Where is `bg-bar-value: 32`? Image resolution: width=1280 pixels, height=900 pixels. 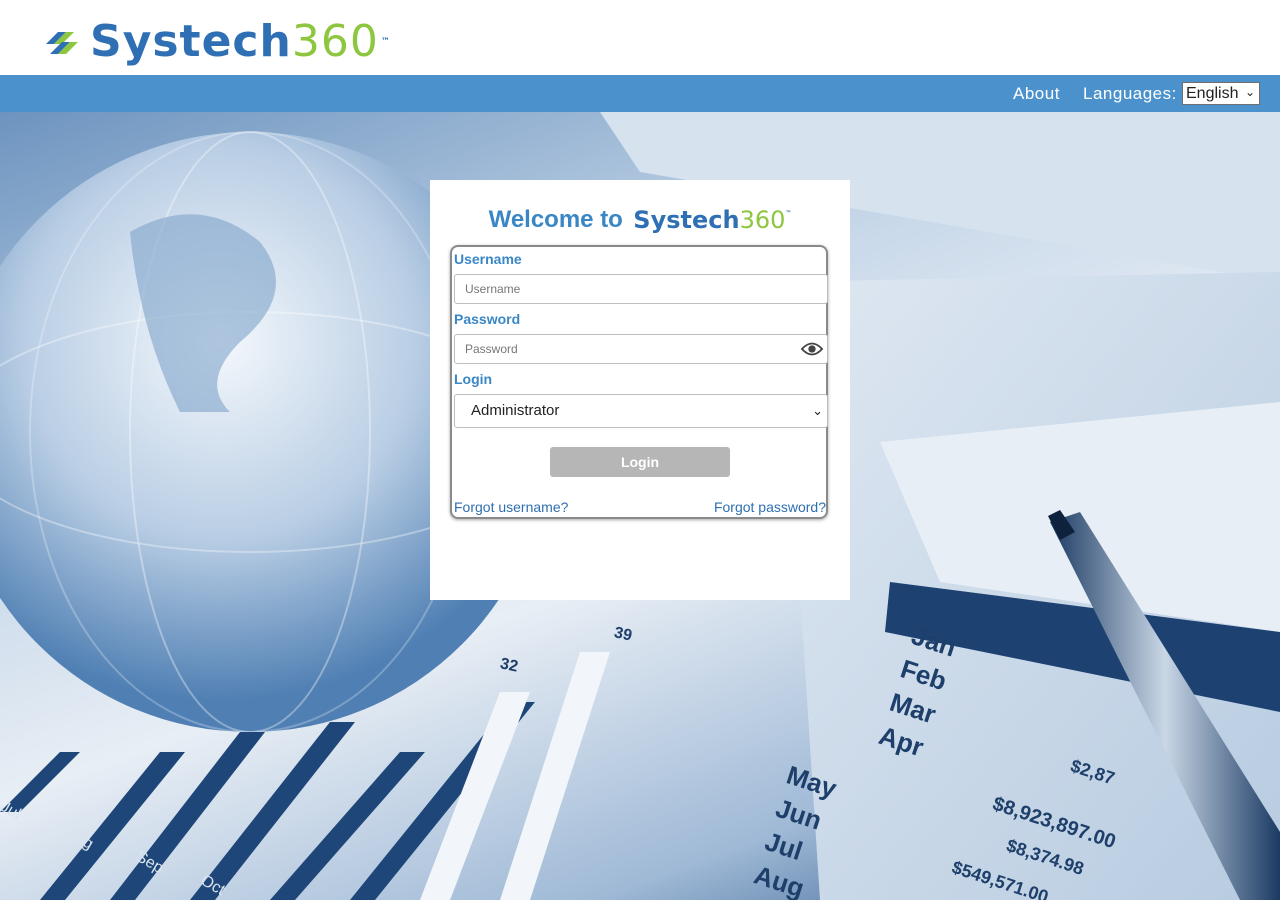
bg-bar-value: 32 is located at coordinates (509, 665).